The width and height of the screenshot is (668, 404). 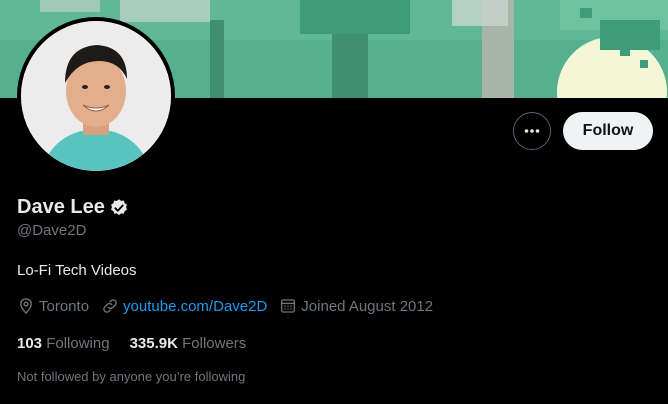 What do you see at coordinates (30, 343) in the screenshot?
I see `following-count: 103` at bounding box center [30, 343].